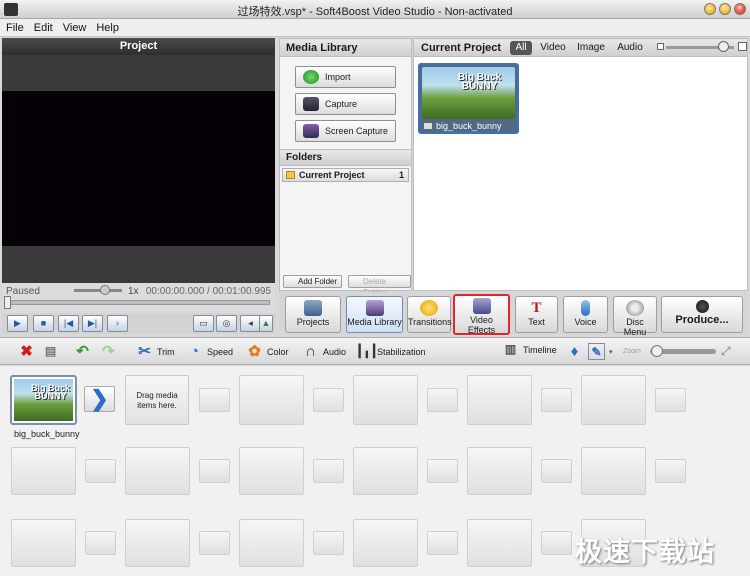 The image size is (750, 576). What do you see at coordinates (266, 323) in the screenshot?
I see `export-icon: ▲` at bounding box center [266, 323].